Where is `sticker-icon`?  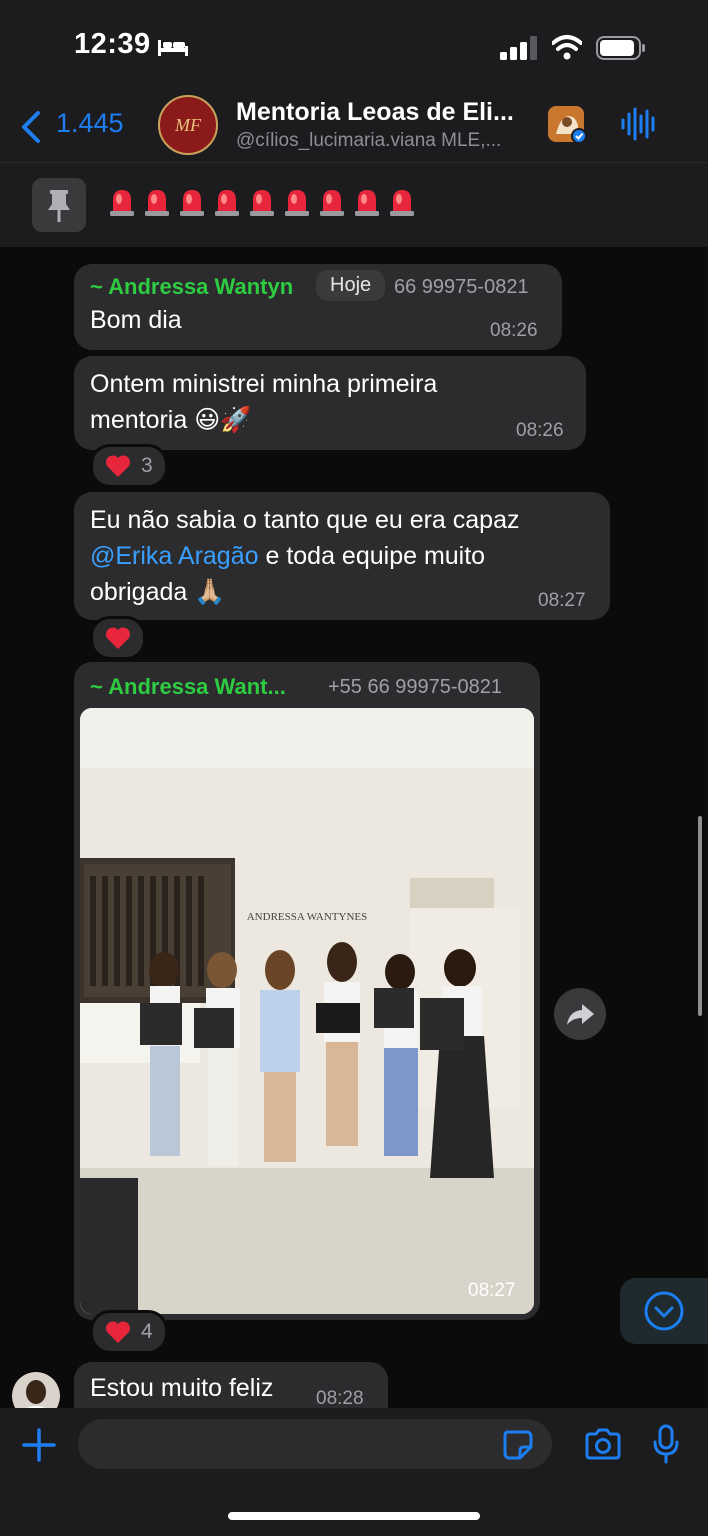 sticker-icon is located at coordinates (518, 1445).